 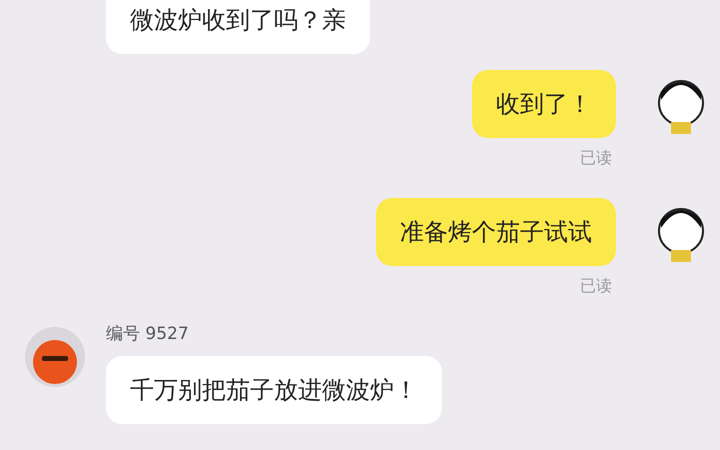 I want to click on message-bubble: 千万别把茄子放进微波炉！, so click(x=274, y=390).